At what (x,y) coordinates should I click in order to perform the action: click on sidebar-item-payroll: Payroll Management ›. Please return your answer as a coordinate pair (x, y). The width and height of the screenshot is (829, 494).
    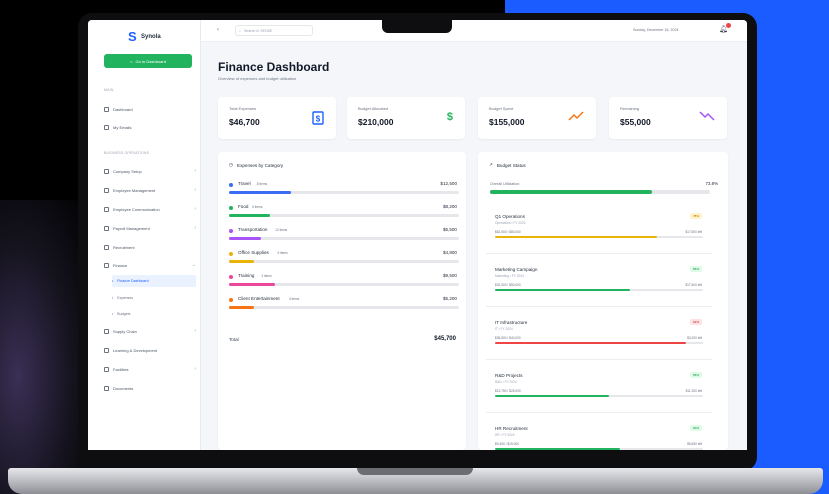
    Looking at the image, I should click on (150, 228).